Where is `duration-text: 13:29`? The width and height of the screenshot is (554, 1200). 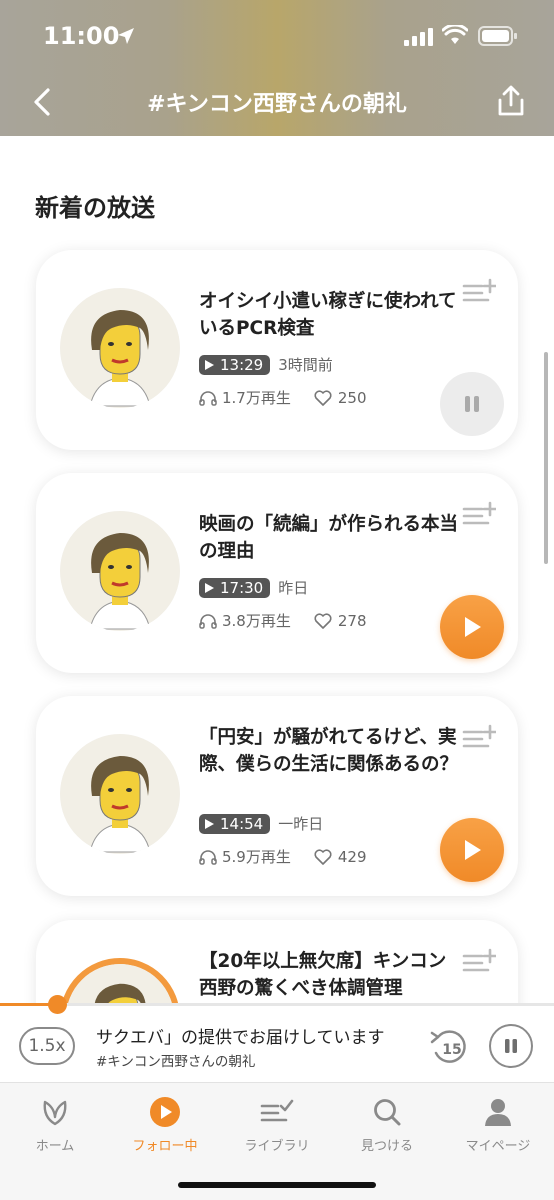 duration-text: 13:29 is located at coordinates (242, 364).